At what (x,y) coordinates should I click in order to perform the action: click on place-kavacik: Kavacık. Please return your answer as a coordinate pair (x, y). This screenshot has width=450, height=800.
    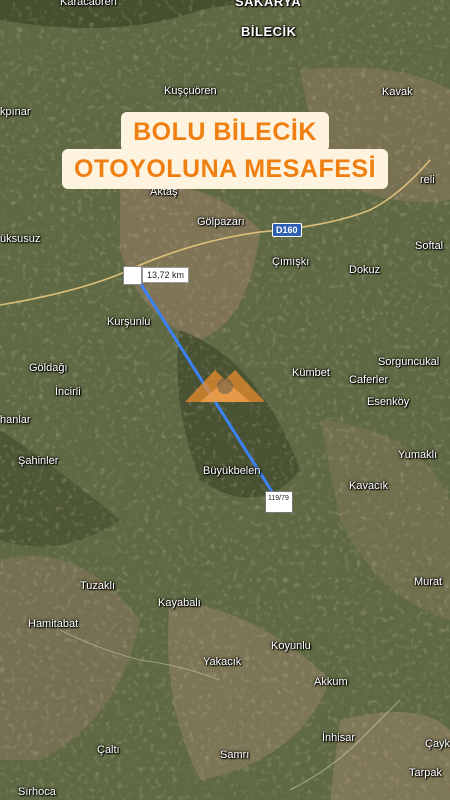
    Looking at the image, I should click on (369, 486).